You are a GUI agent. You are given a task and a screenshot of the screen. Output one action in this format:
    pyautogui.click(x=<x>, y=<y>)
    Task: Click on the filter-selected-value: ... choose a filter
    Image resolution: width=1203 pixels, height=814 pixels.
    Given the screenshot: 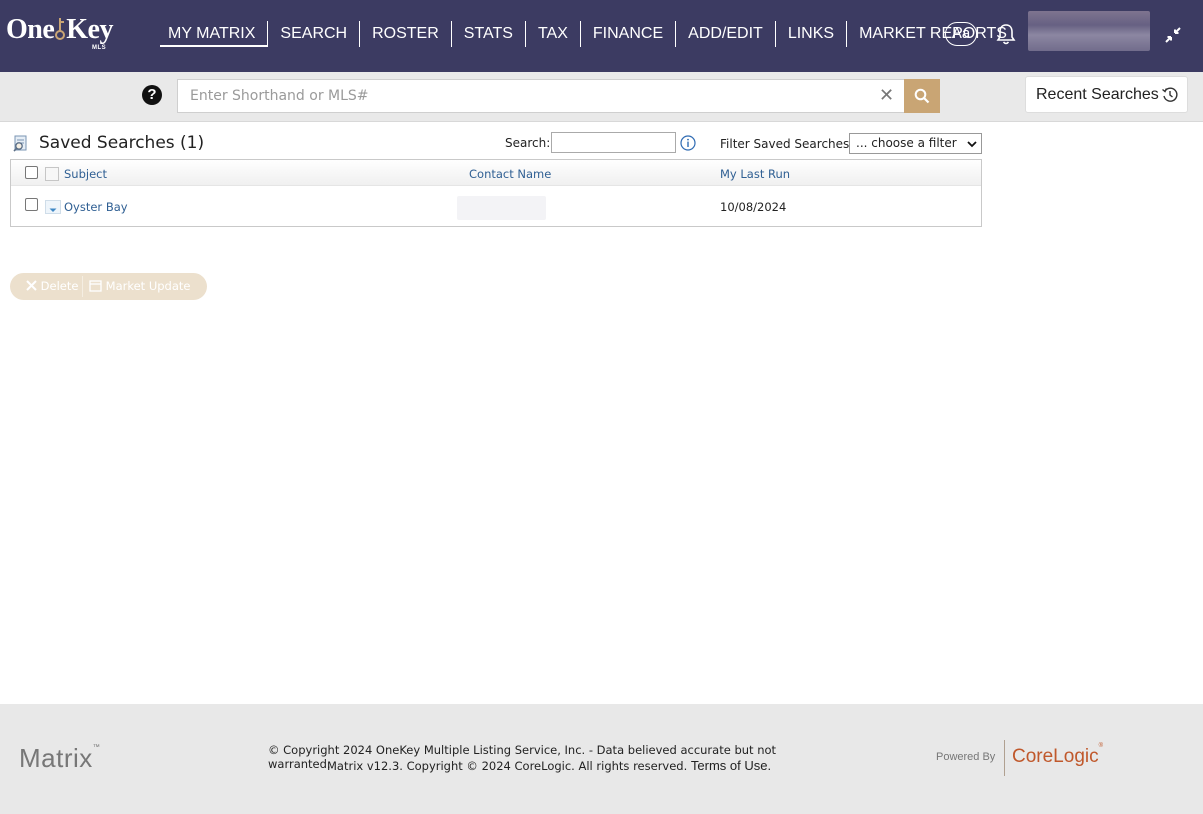 What is the action you would take?
    pyautogui.click(x=906, y=143)
    